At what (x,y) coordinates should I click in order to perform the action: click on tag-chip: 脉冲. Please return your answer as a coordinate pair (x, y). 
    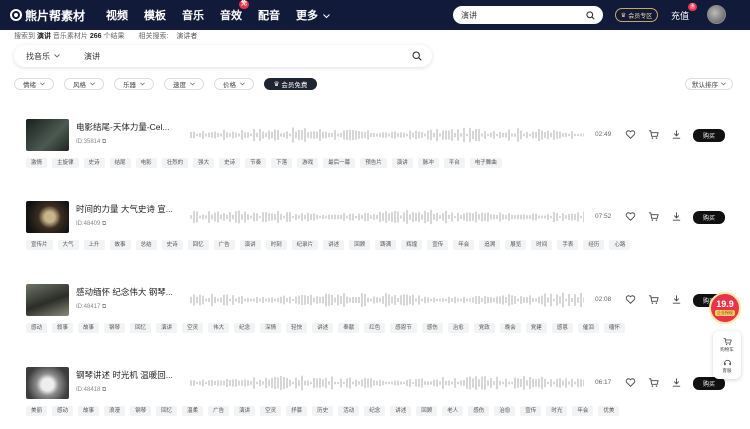
    Looking at the image, I should click on (428, 163).